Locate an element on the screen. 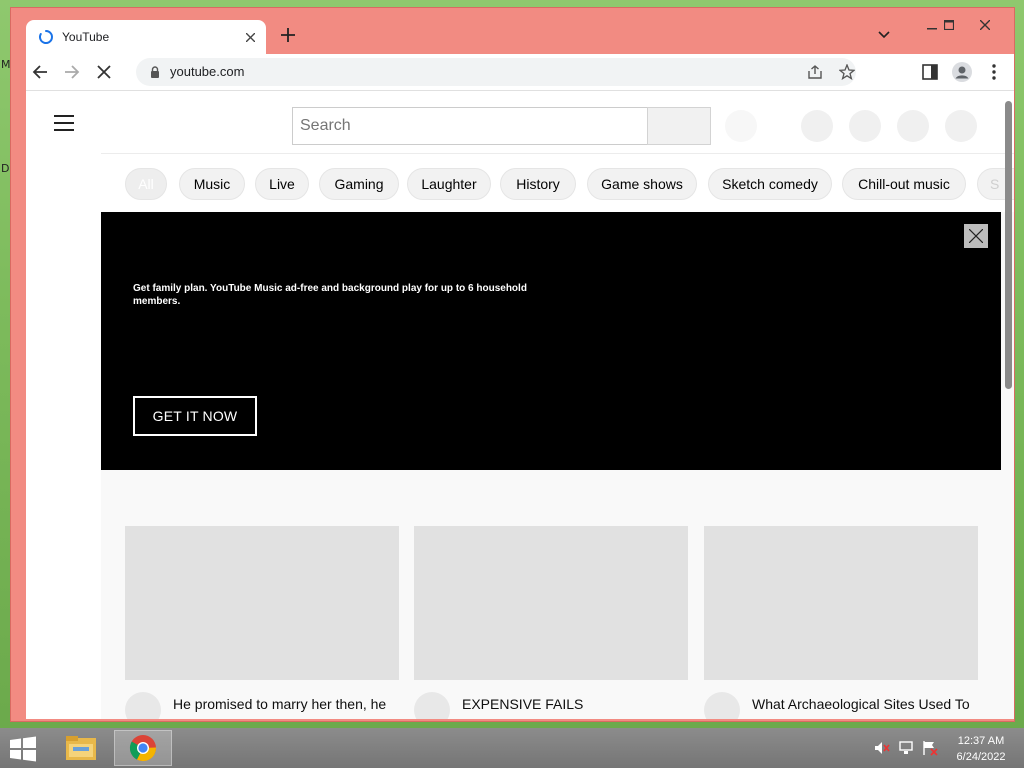 The height and width of the screenshot is (768, 1024). folder-icon is located at coordinates (81, 748).